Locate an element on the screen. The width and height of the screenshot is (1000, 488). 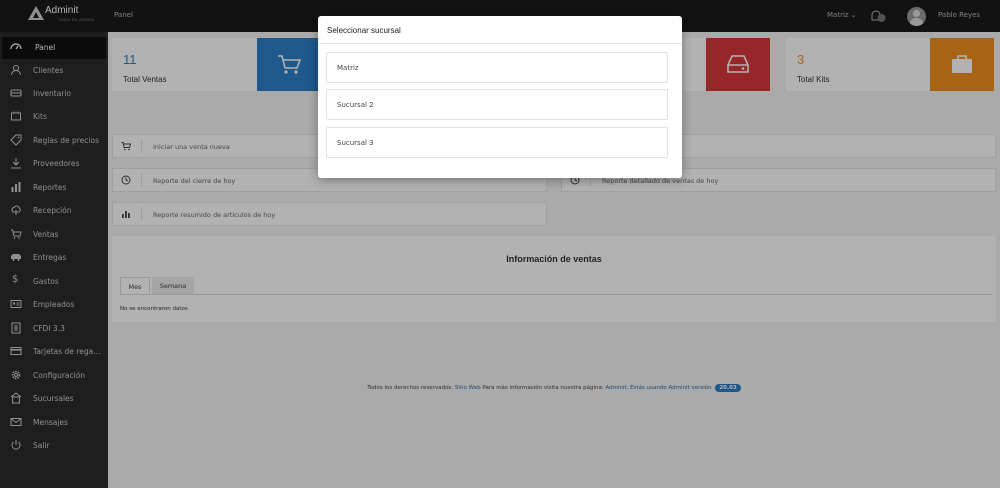
branch-option-matriz: Matriz is located at coordinates (497, 67).